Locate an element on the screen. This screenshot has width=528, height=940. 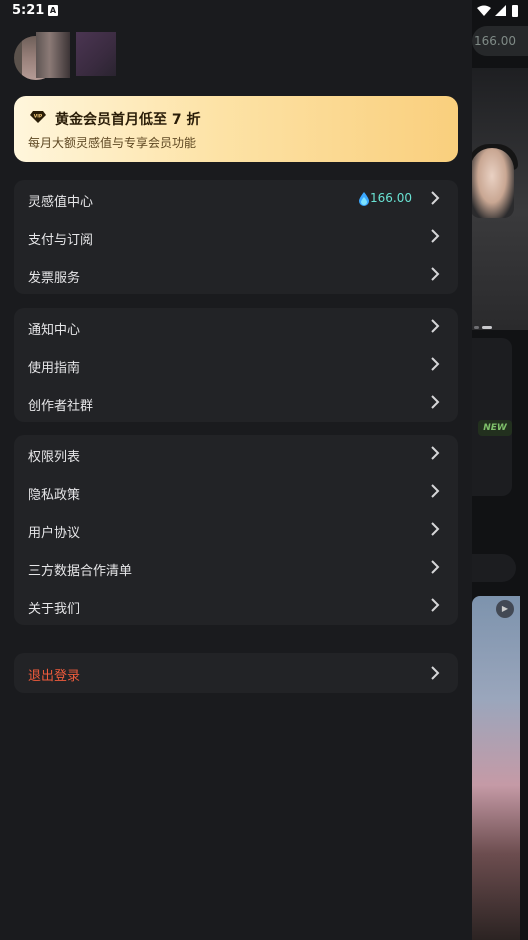
menu-item-privacy-policy: 隐私政策 is located at coordinates (236, 492).